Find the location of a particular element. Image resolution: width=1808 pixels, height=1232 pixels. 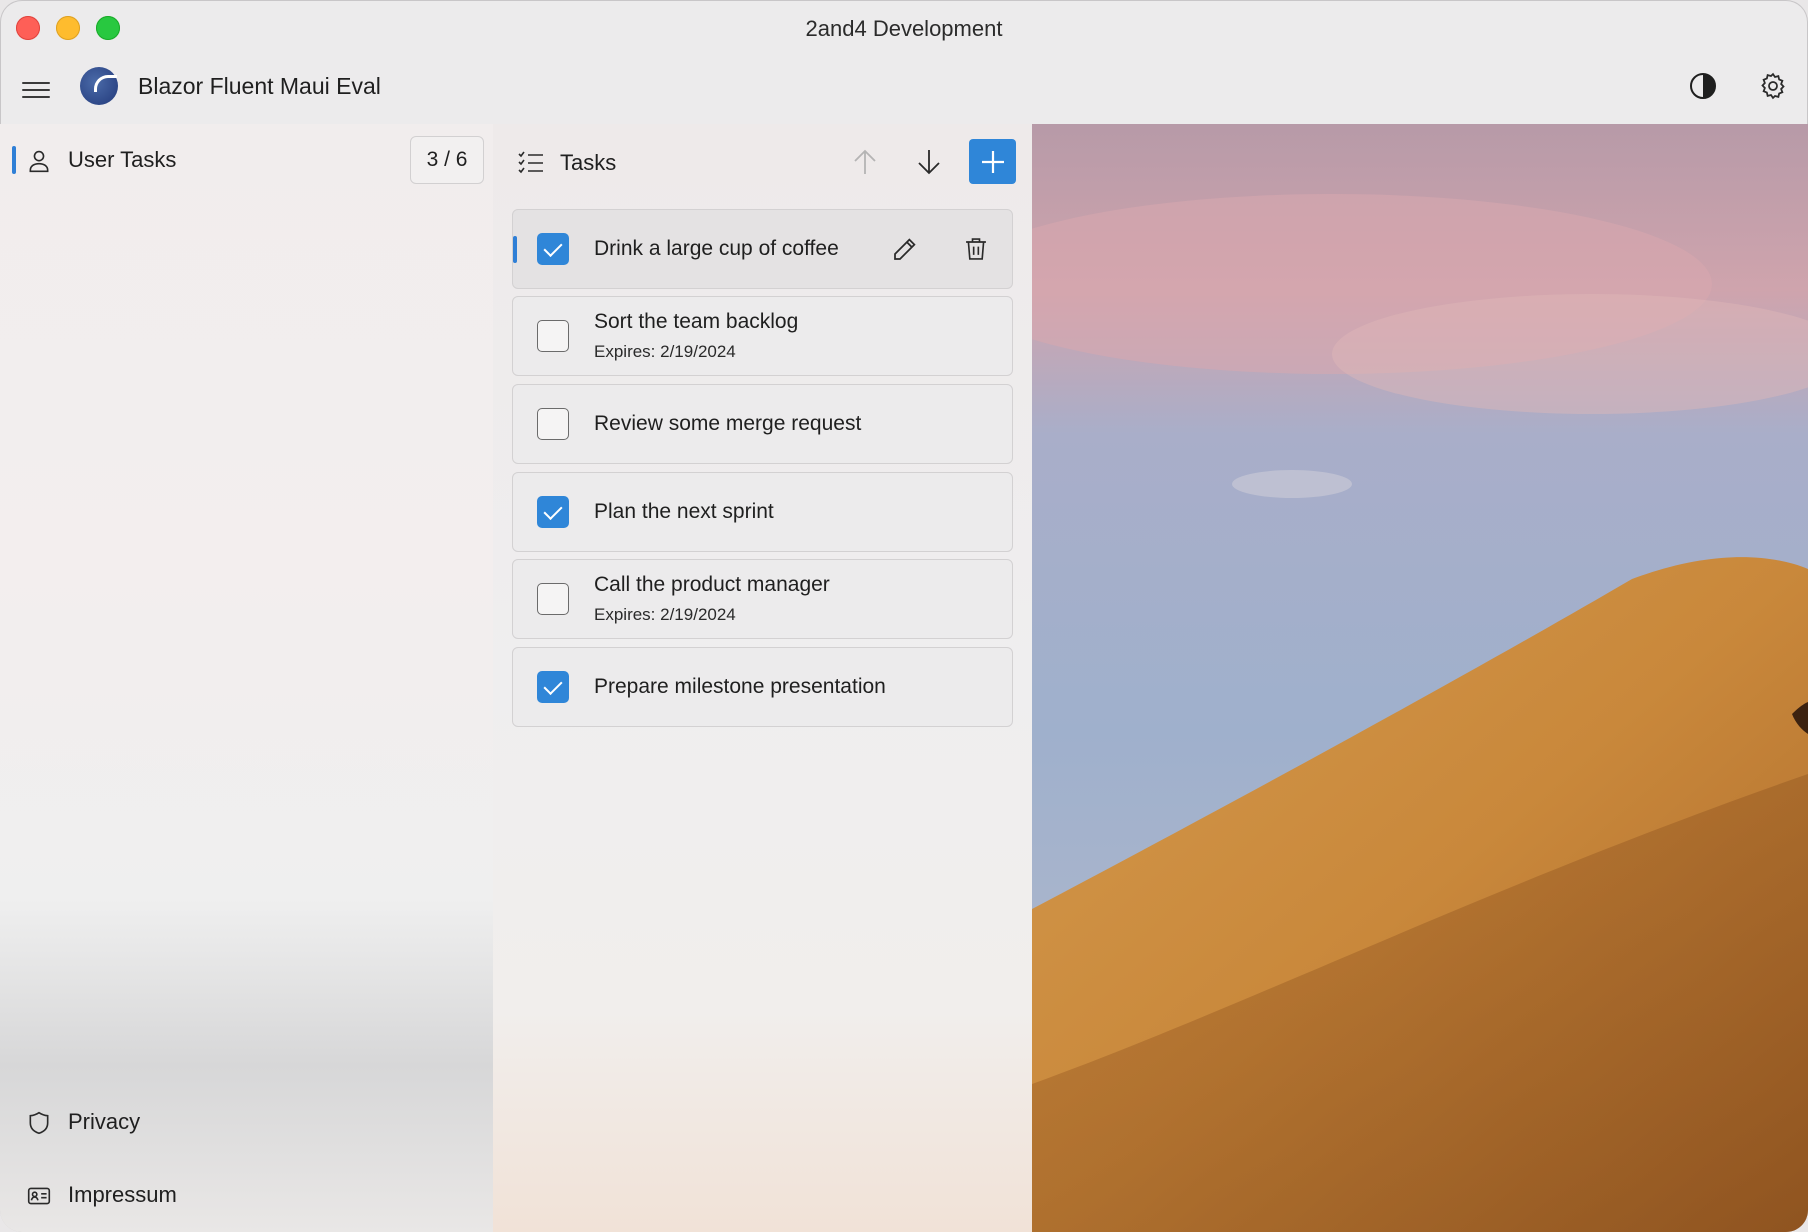

task-item: Sort the team backlog Expires: 2/19/2024 is located at coordinates (762, 336).